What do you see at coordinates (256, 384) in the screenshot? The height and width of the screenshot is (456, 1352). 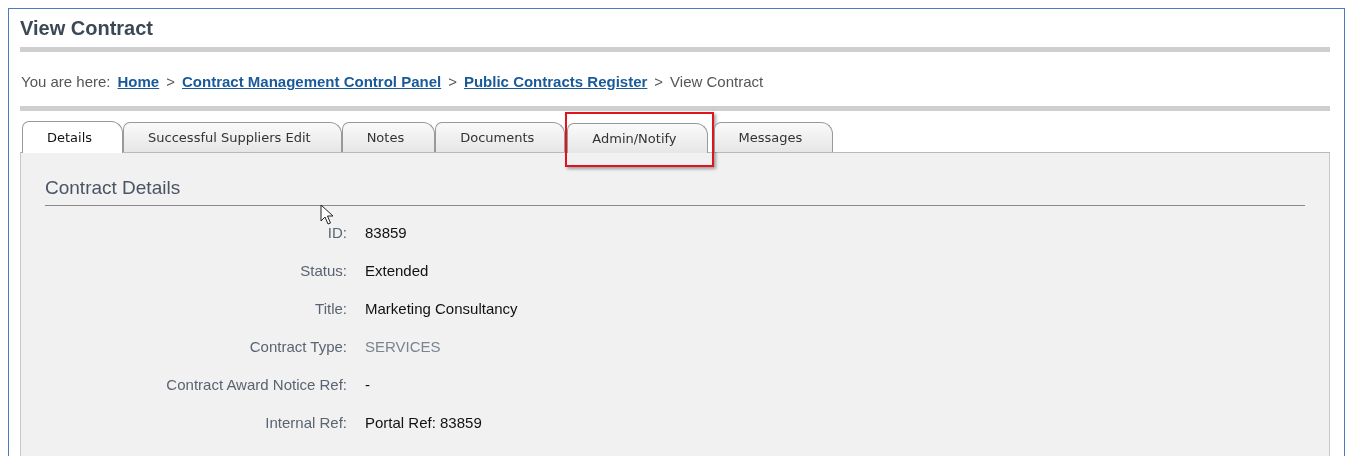 I see `field-label: Contract Award Notice Ref:` at bounding box center [256, 384].